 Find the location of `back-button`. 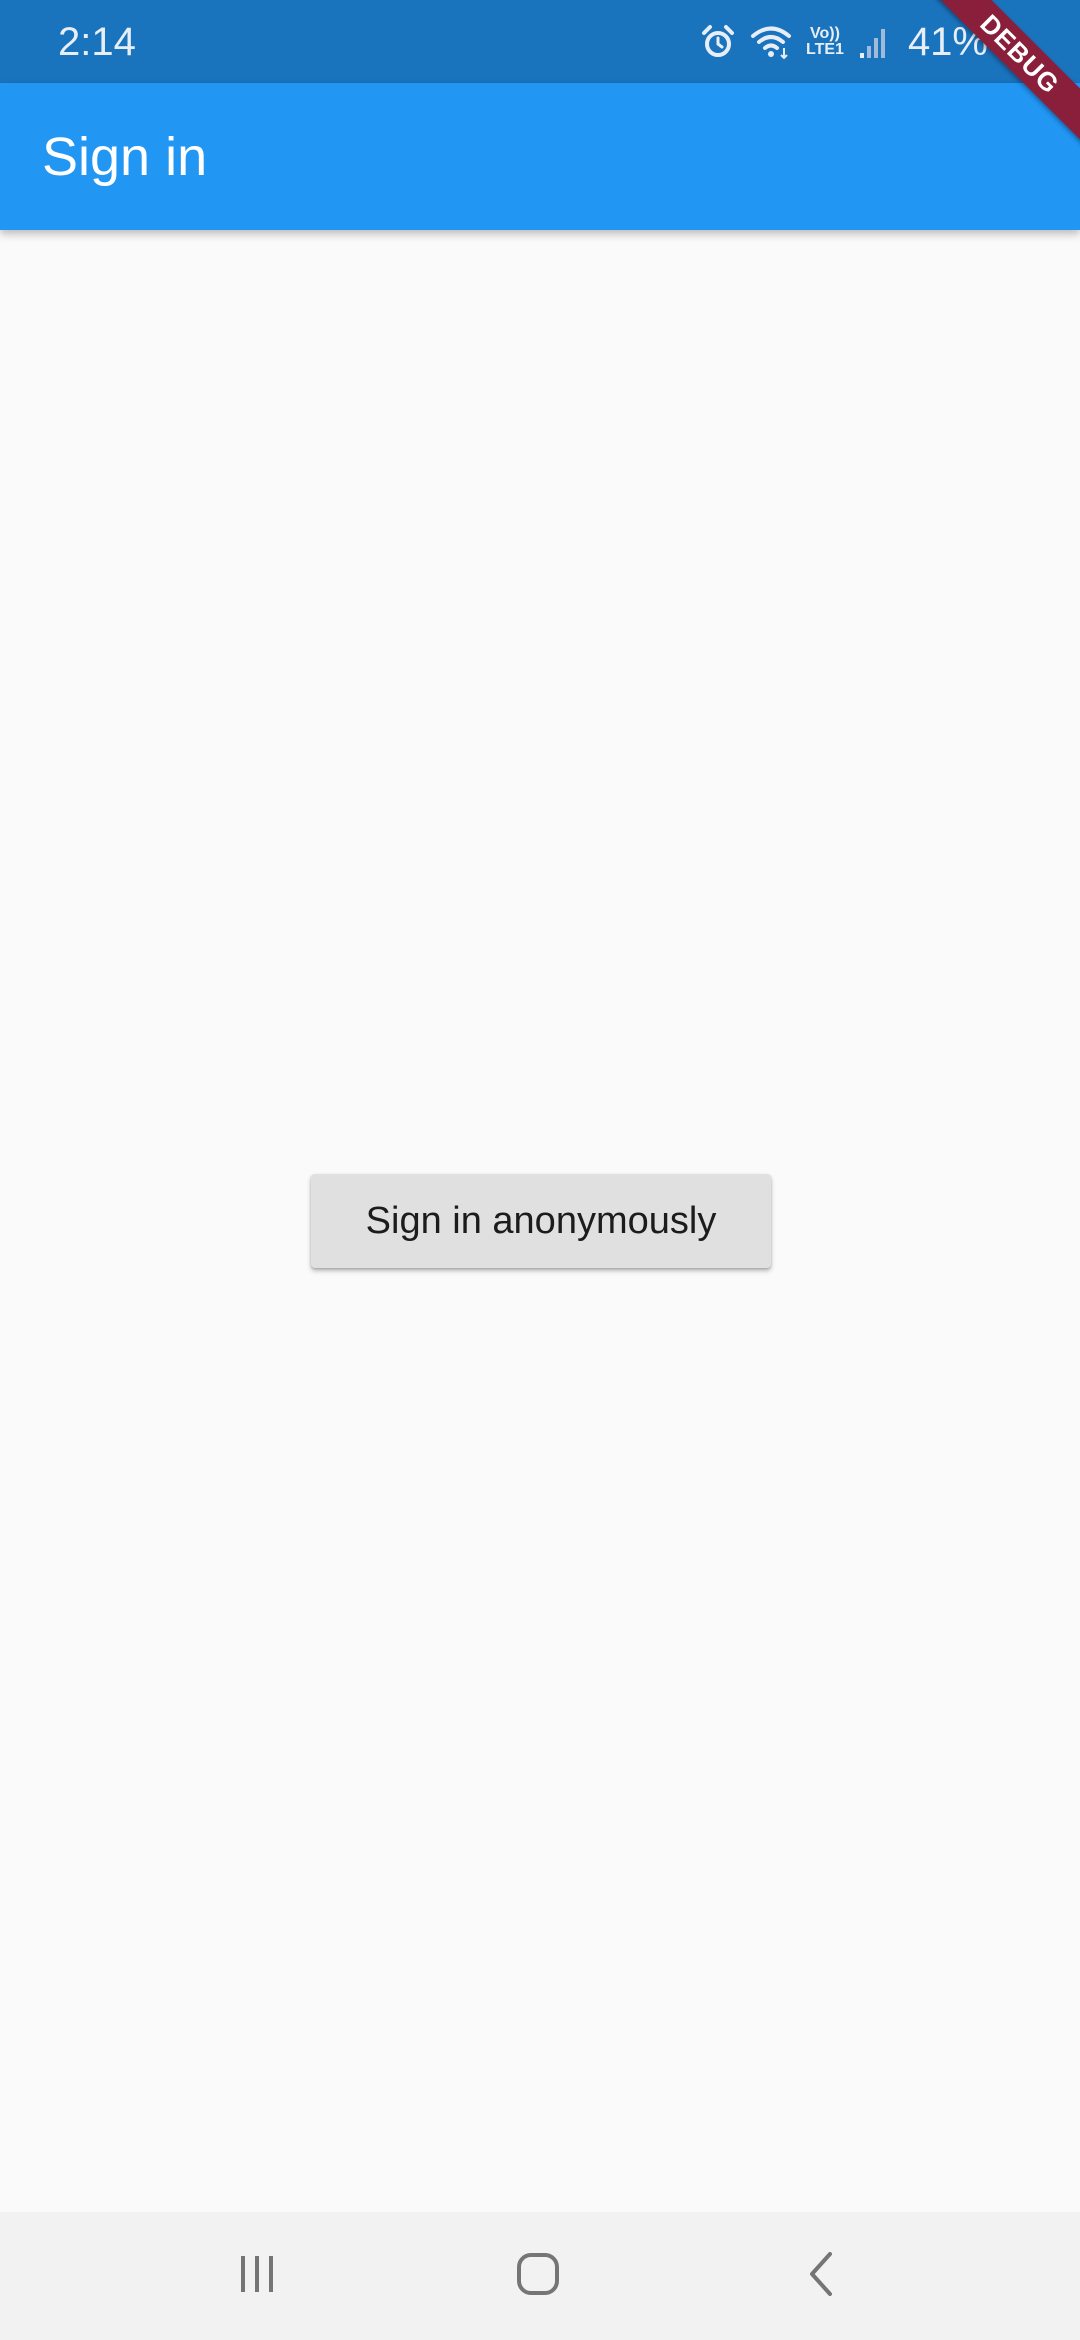

back-button is located at coordinates (820, 2276).